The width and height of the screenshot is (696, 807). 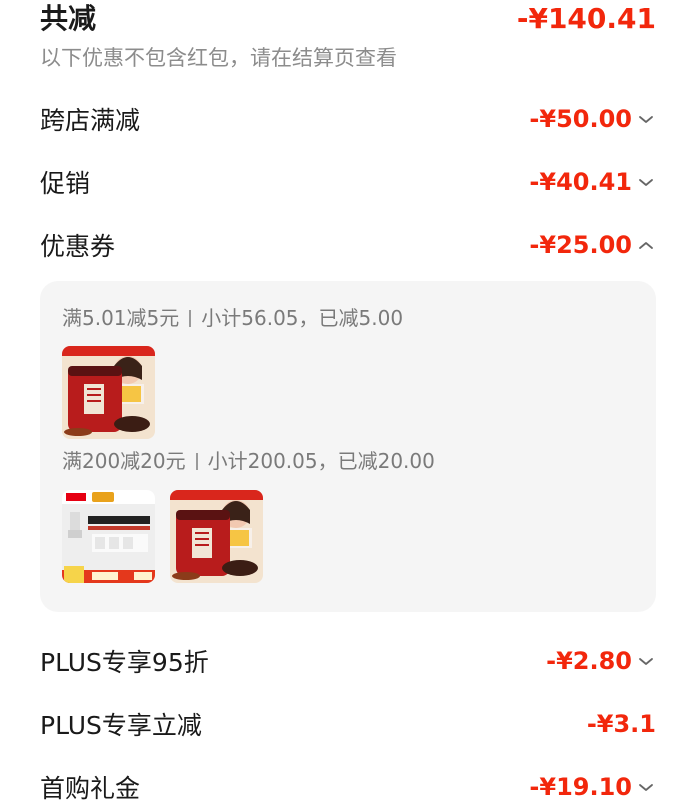 I want to click on row-amount: -¥25.00, so click(x=580, y=245).